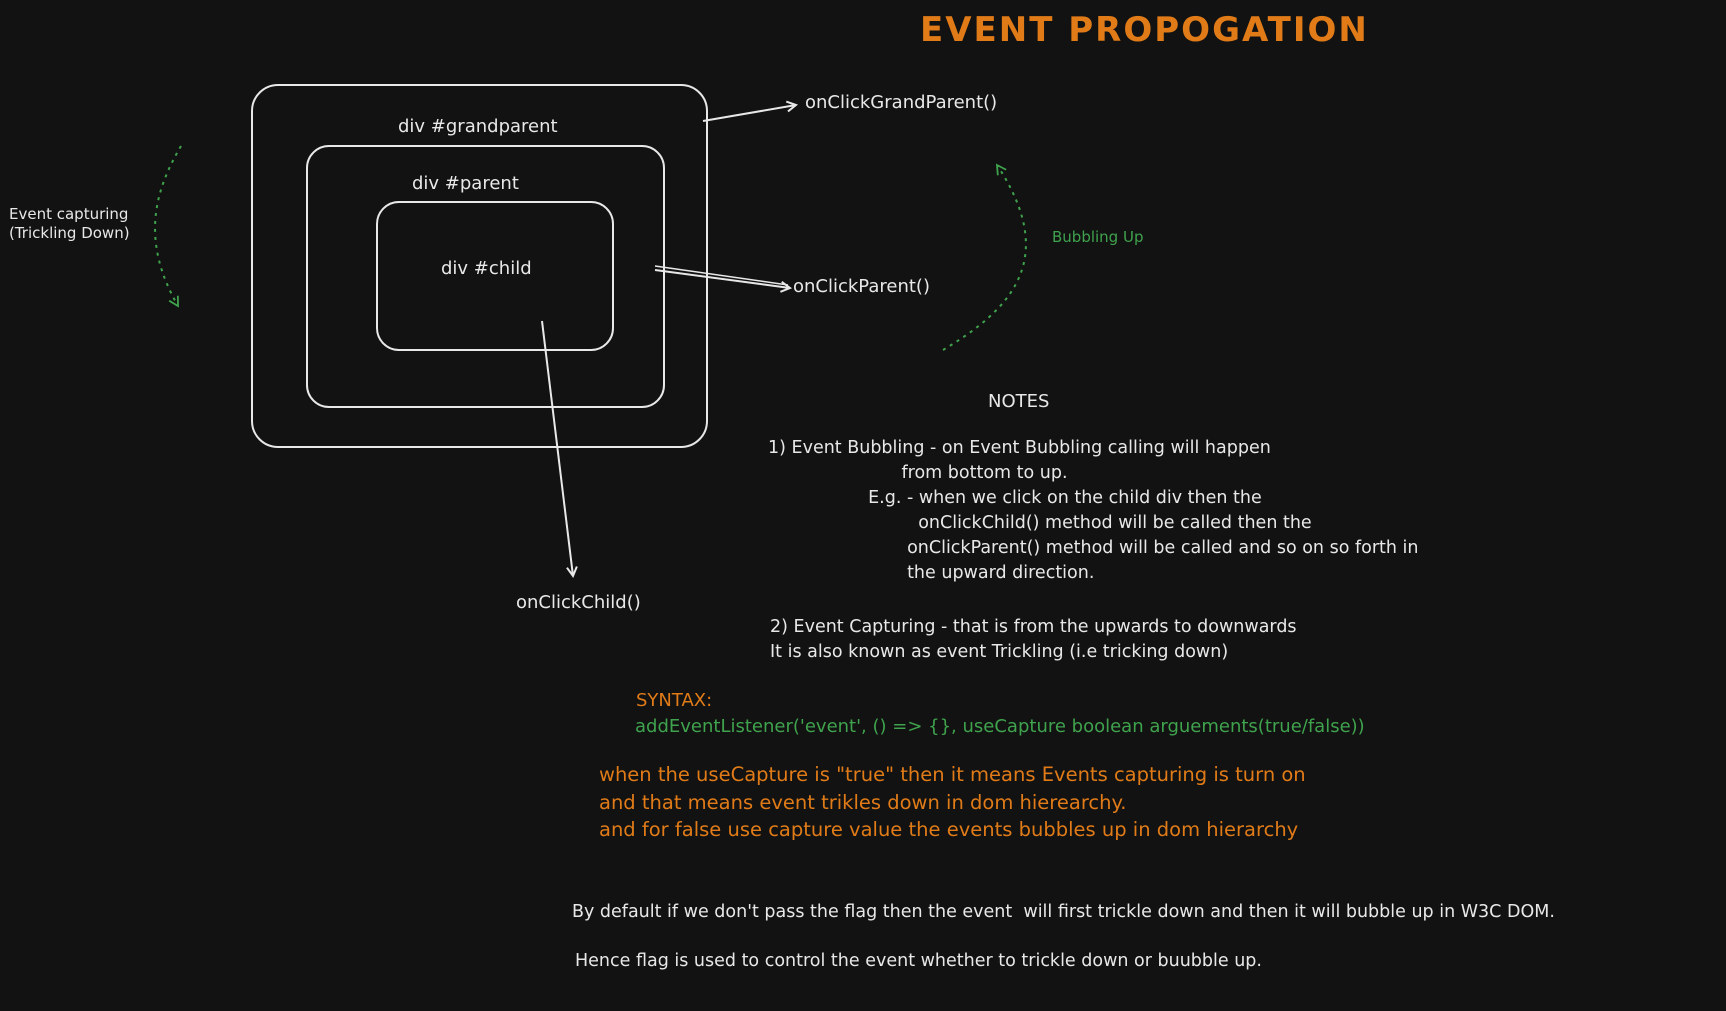  I want to click on child-handler-arrow, so click(557, 448).